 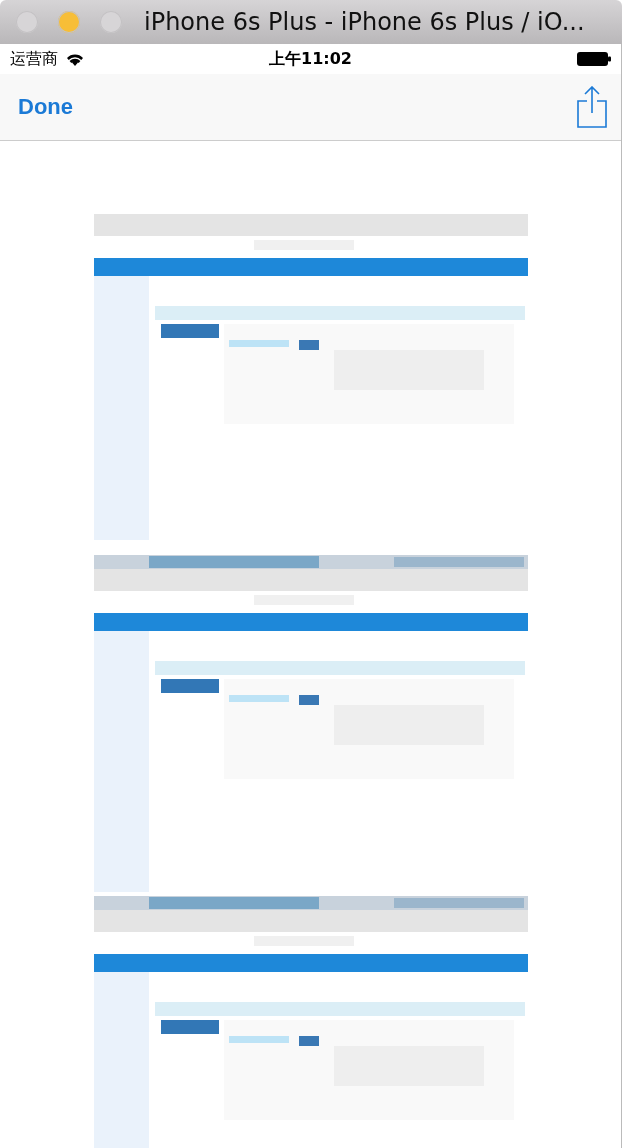 What do you see at coordinates (34, 59) in the screenshot?
I see `carrier-label: 运营商` at bounding box center [34, 59].